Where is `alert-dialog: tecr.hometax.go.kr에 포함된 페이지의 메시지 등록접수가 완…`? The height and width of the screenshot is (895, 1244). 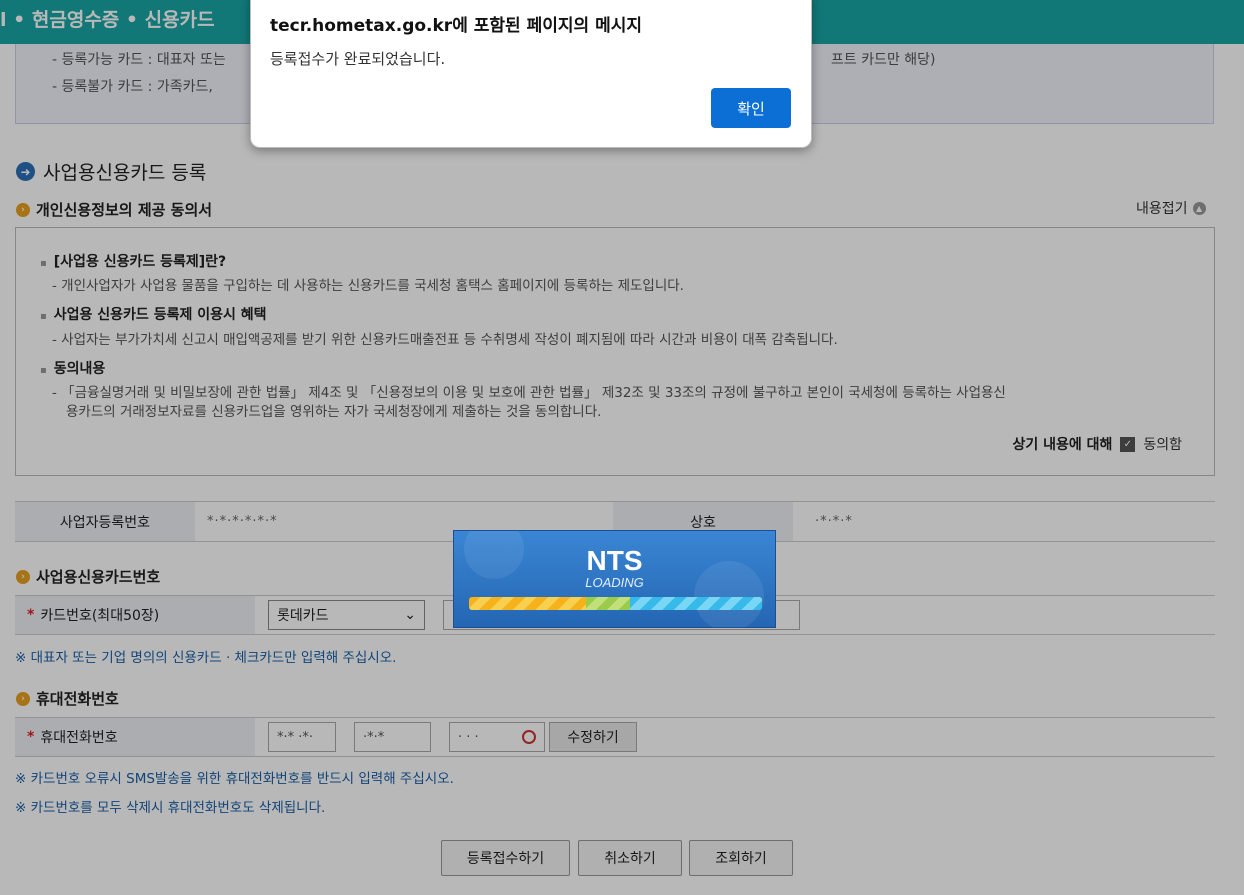 alert-dialog: tecr.hometax.go.kr에 포함된 페이지의 메시지 등록접수가 완… is located at coordinates (531, 74).